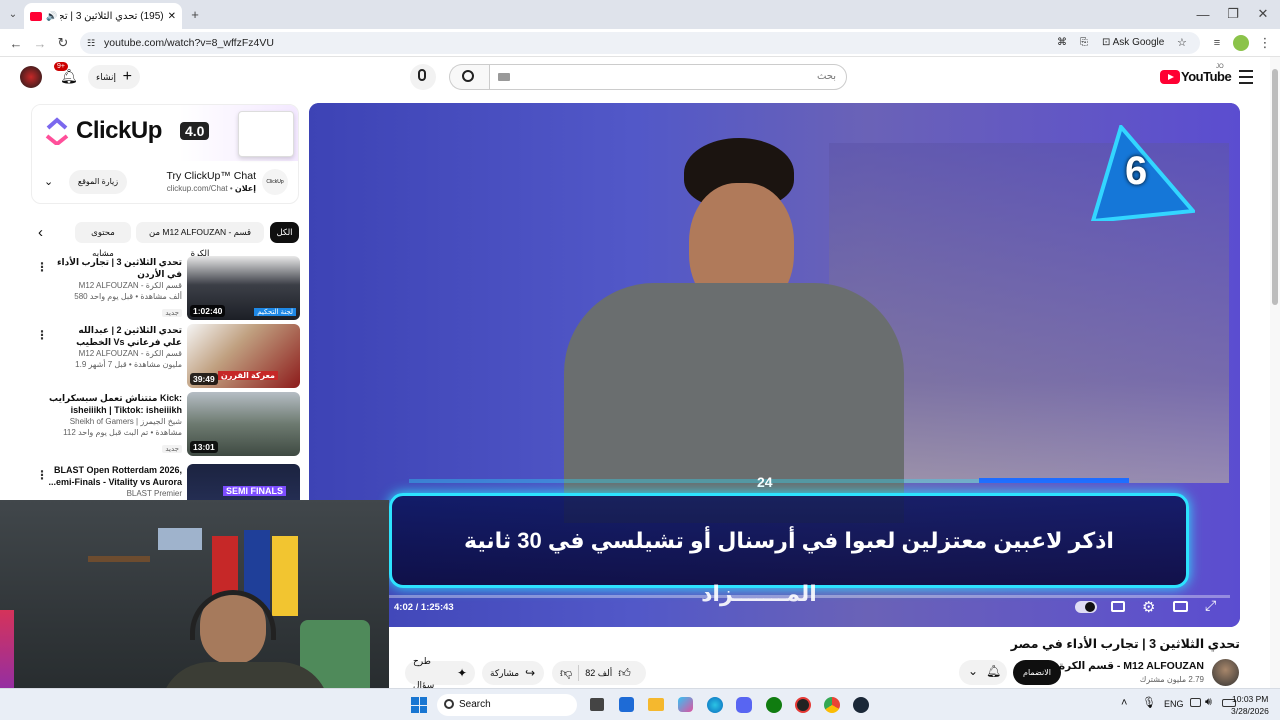 Image resolution: width=1280 pixels, height=720 pixels. What do you see at coordinates (1195, 702) in the screenshot?
I see `network-icon` at bounding box center [1195, 702].